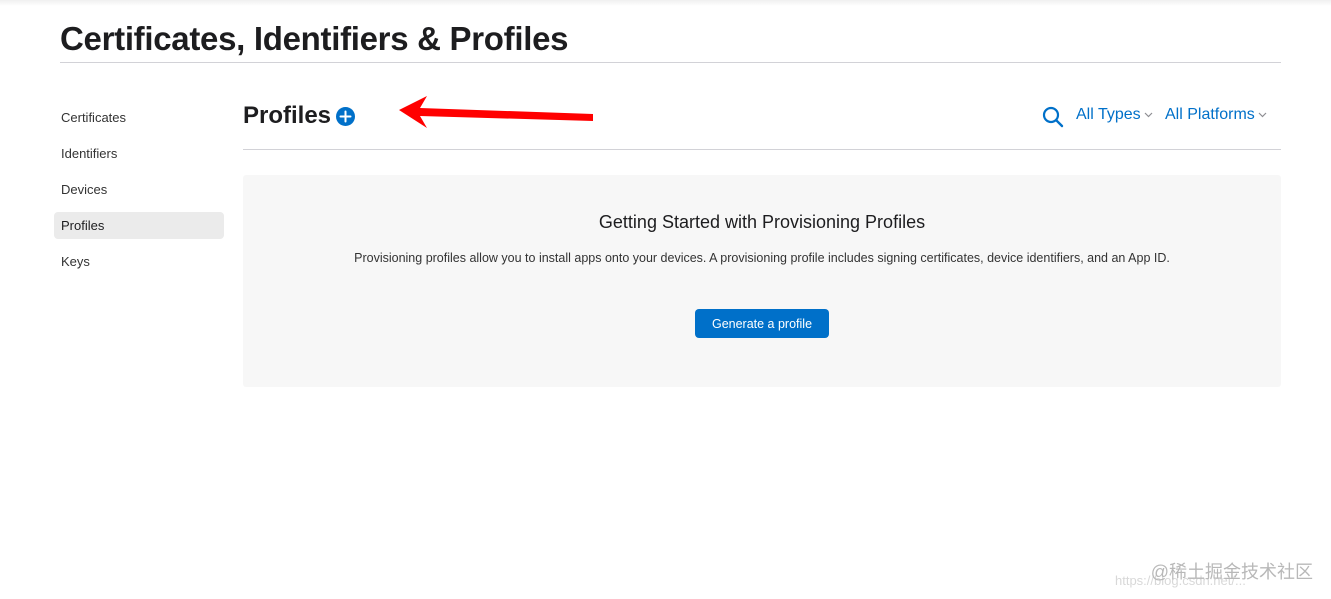 Image resolution: width=1331 pixels, height=599 pixels. I want to click on sidebar-item-profiles: Profiles, so click(139, 225).